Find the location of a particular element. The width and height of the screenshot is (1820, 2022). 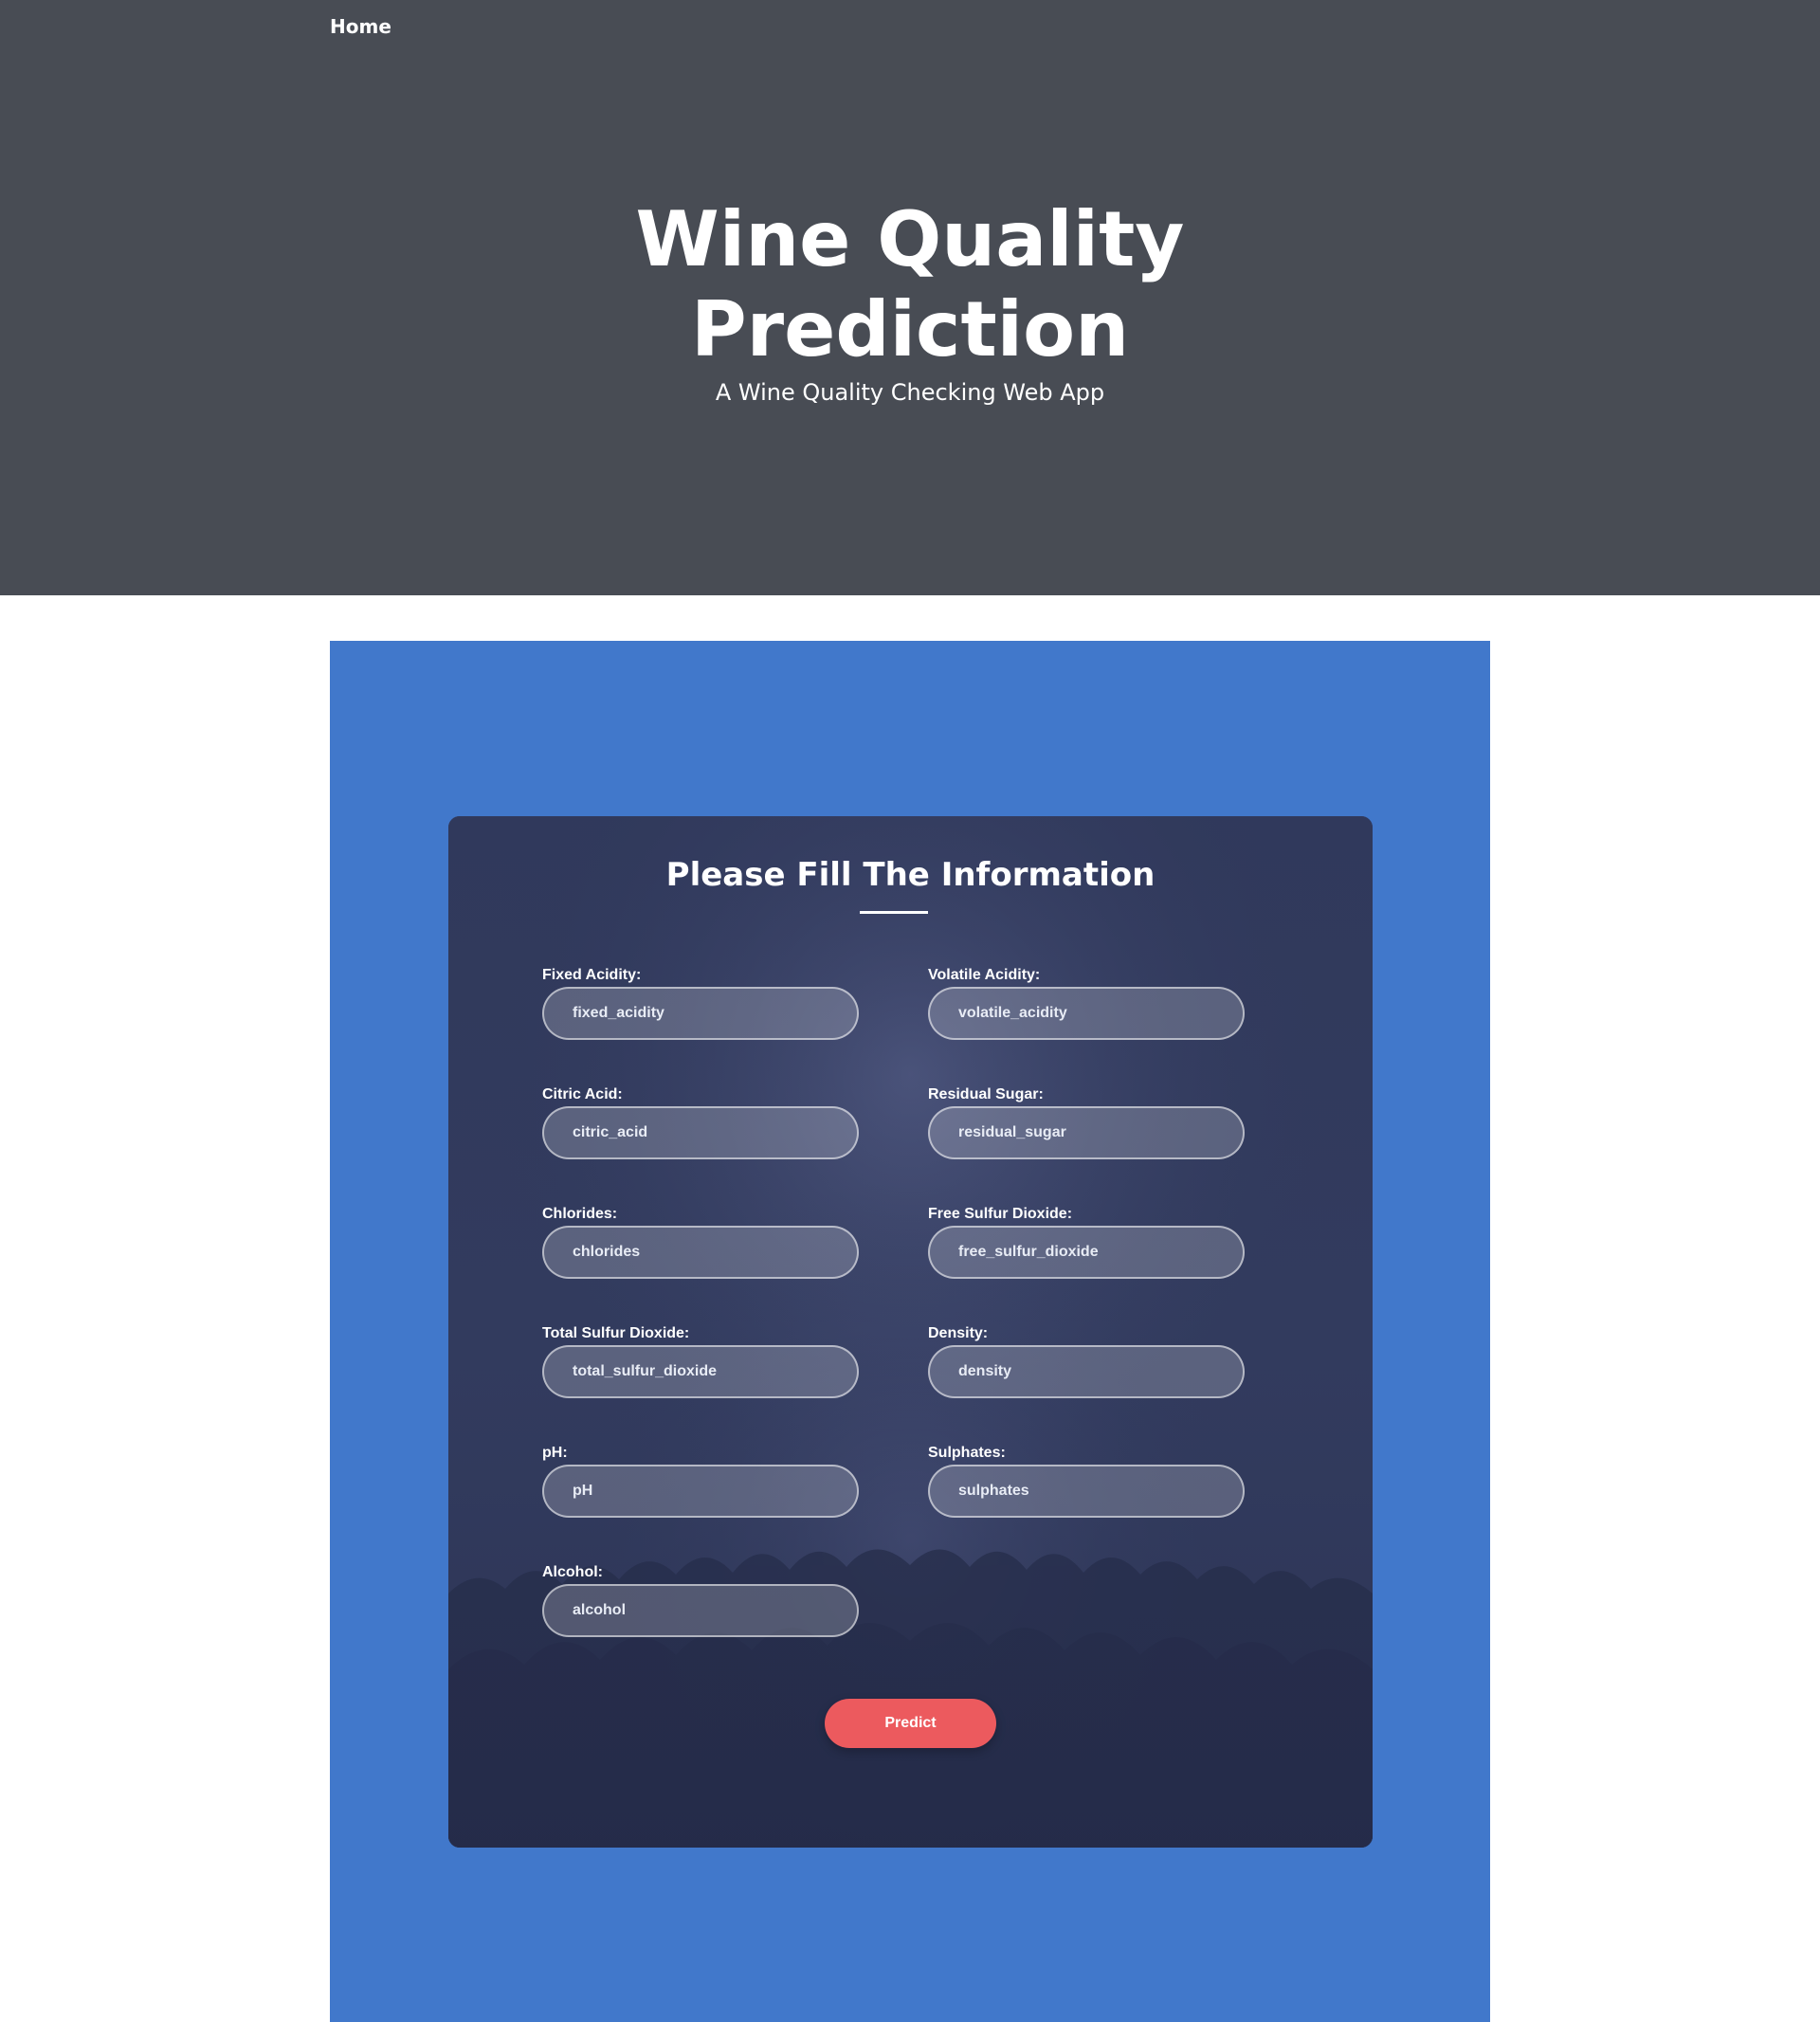

field-sulphates: Sulphates: is located at coordinates (1086, 1481).